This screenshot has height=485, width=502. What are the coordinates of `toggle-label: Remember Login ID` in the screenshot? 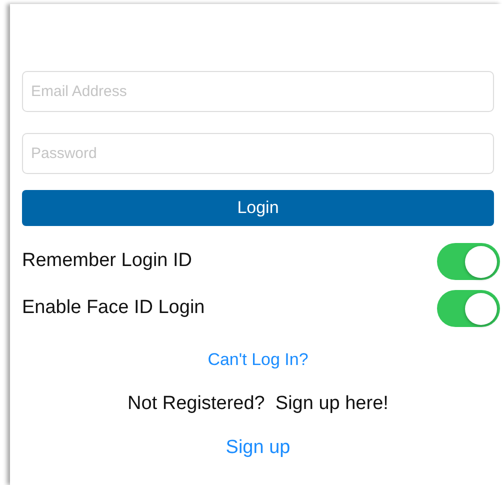 It's located at (107, 261).